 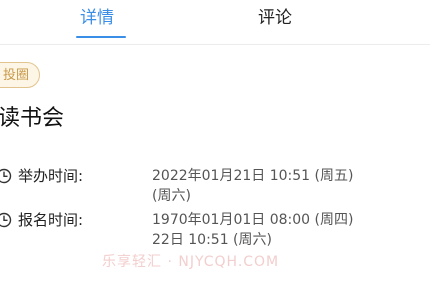 What do you see at coordinates (253, 186) in the screenshot?
I see `hold-time-value: 2022年01月21日 10:51 (周五) (周六)` at bounding box center [253, 186].